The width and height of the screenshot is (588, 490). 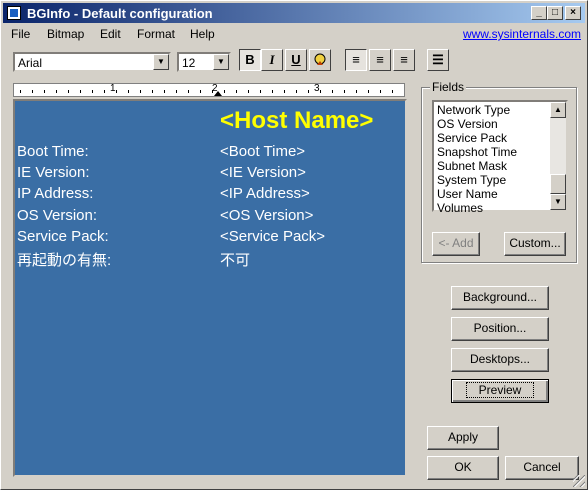 What do you see at coordinates (404, 60) in the screenshot?
I see `align-right-button: ≡` at bounding box center [404, 60].